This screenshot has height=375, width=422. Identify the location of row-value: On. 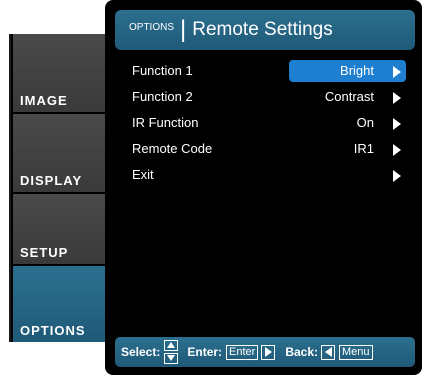
(365, 122).